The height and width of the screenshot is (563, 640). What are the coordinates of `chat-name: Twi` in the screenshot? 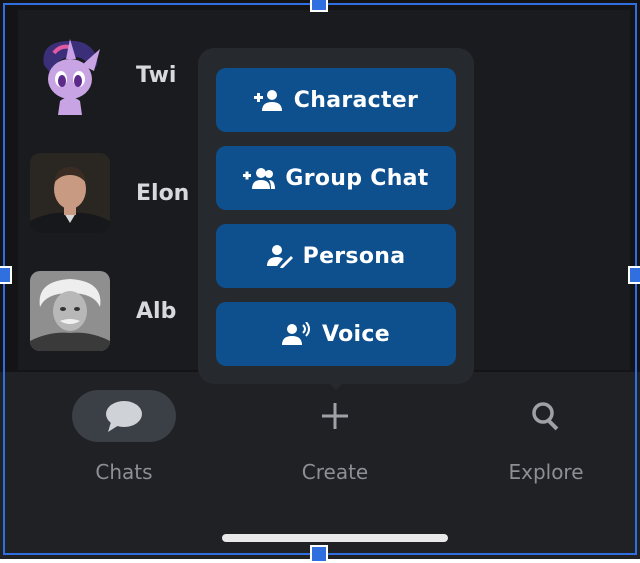 It's located at (156, 75).